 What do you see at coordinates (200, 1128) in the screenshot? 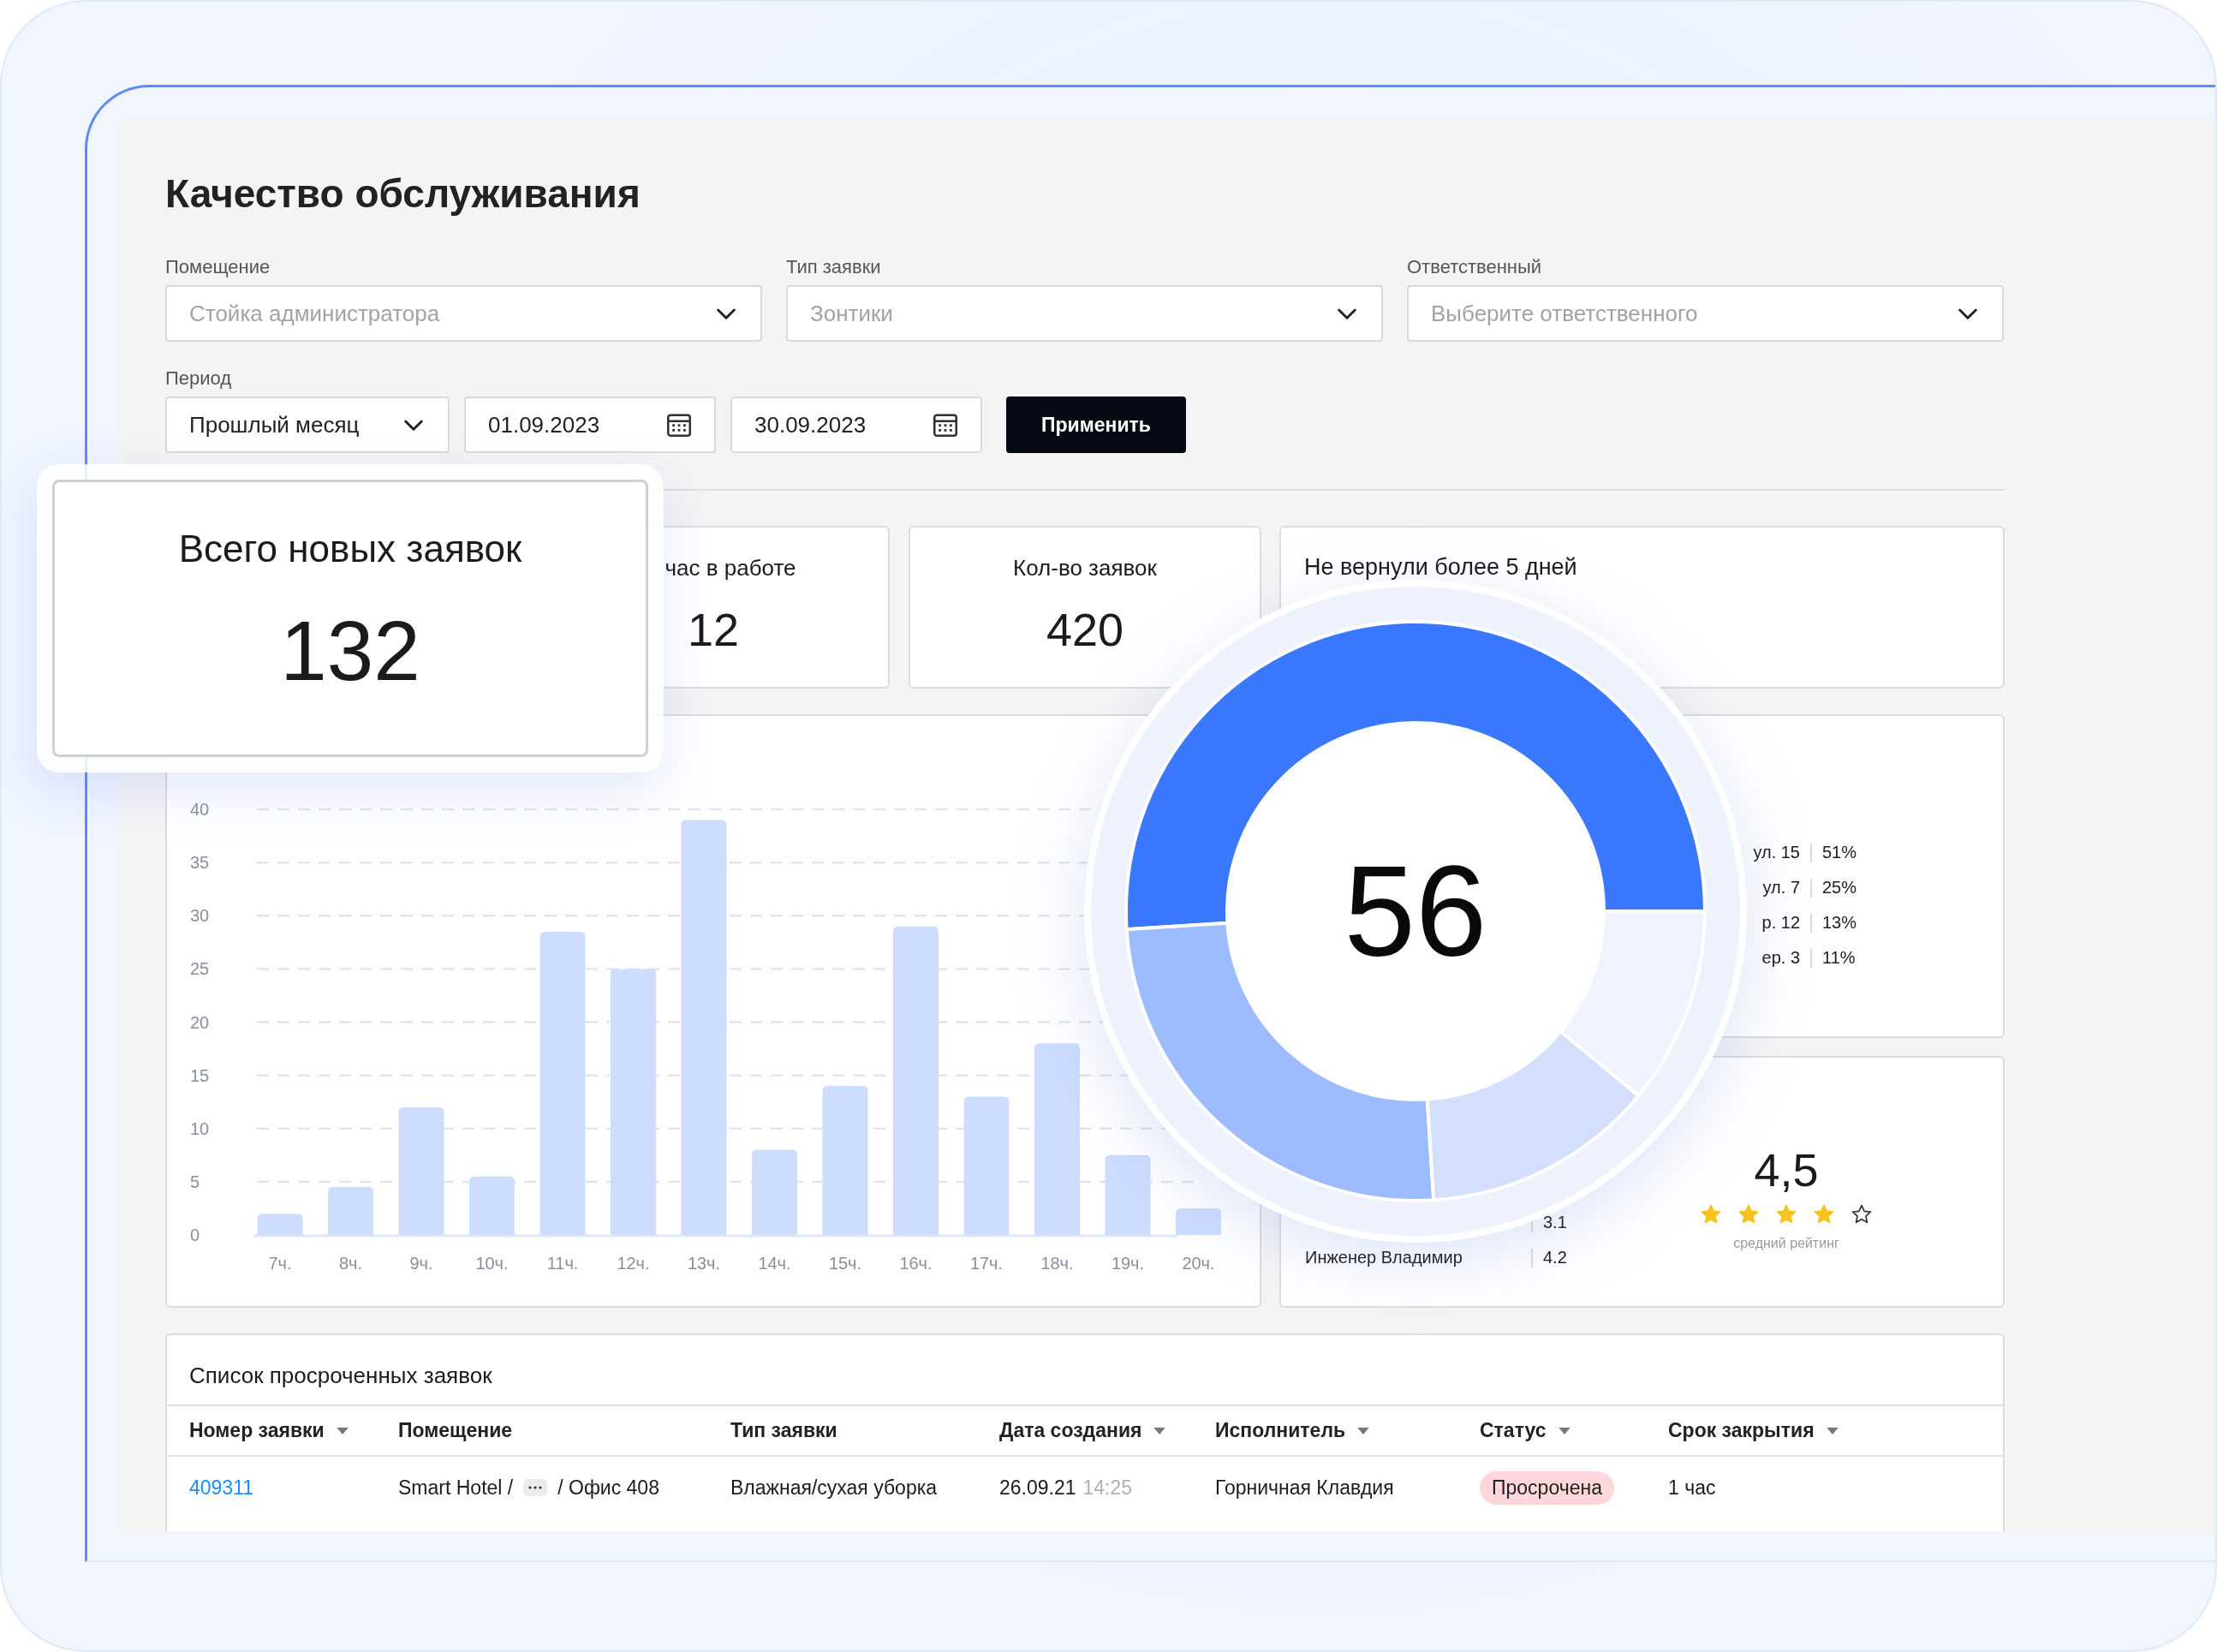
I see `axis-label: 10` at bounding box center [200, 1128].